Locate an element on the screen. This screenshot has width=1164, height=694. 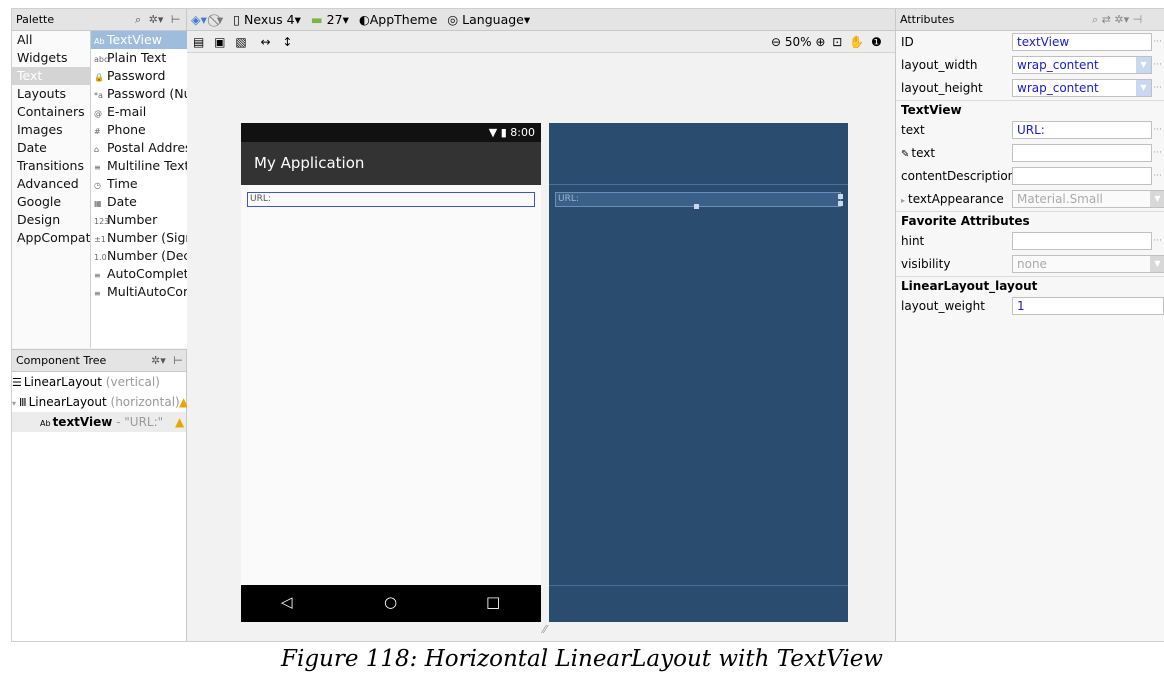
palette-category-widgets: Widgets is located at coordinates (51, 58).